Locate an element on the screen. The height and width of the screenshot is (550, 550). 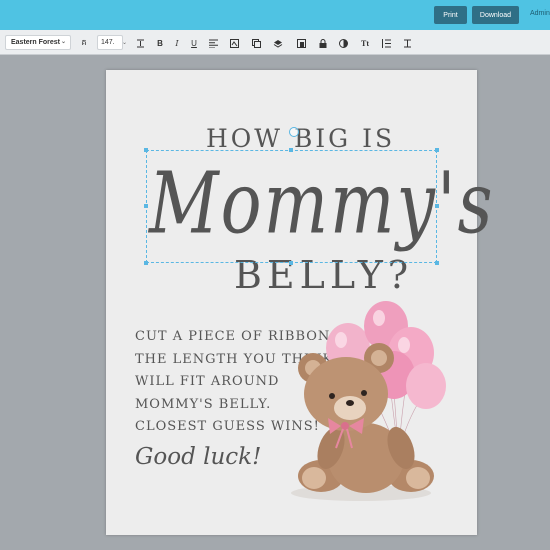
teddy-bear-balloons-illustration is located at coordinates (376, 400).